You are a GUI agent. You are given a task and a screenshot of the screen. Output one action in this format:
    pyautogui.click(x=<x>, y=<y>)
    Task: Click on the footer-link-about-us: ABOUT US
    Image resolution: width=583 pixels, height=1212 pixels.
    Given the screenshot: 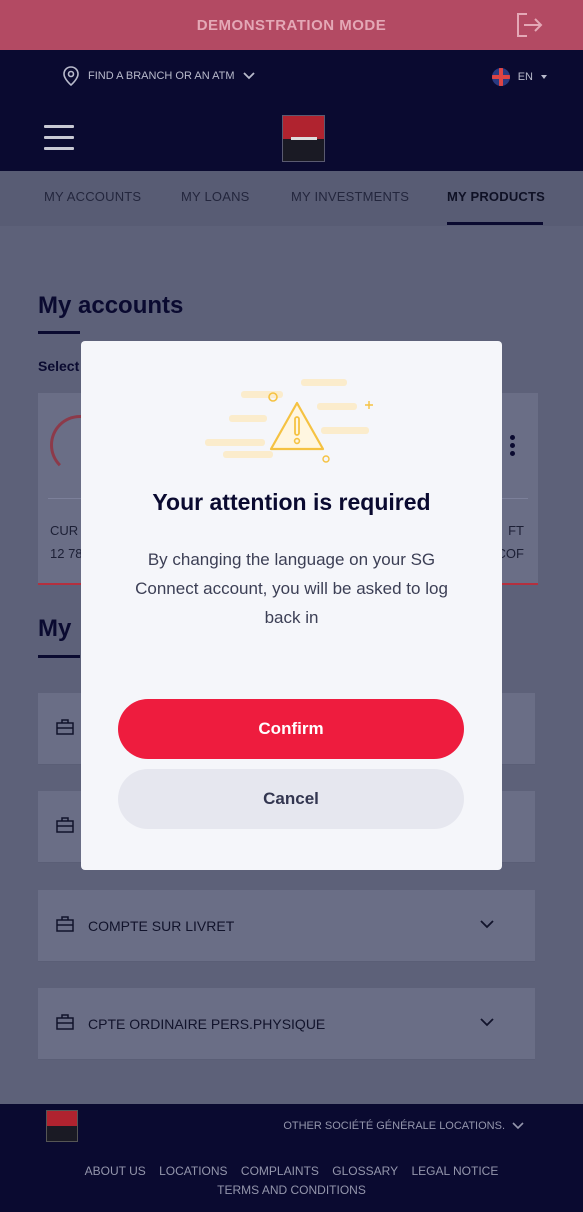 What is the action you would take?
    pyautogui.click(x=115, y=1171)
    